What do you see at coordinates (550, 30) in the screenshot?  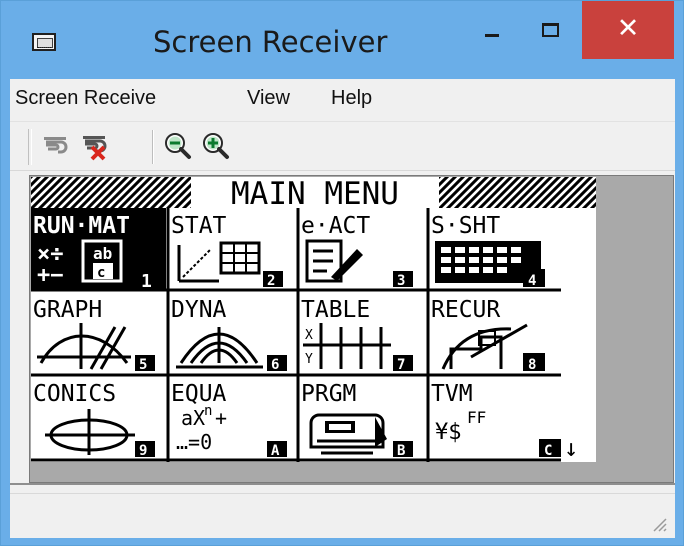 I see `maximize-icon` at bounding box center [550, 30].